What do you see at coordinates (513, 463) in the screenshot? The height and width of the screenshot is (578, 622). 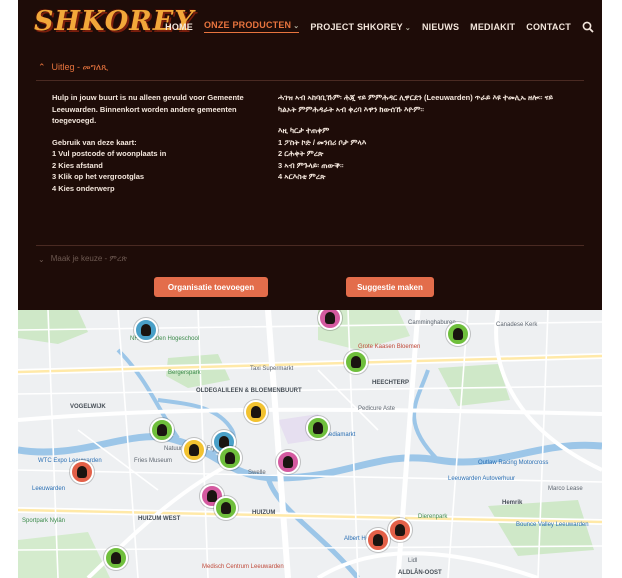 I see `map-label: Outlaw Racing Motorcross` at bounding box center [513, 463].